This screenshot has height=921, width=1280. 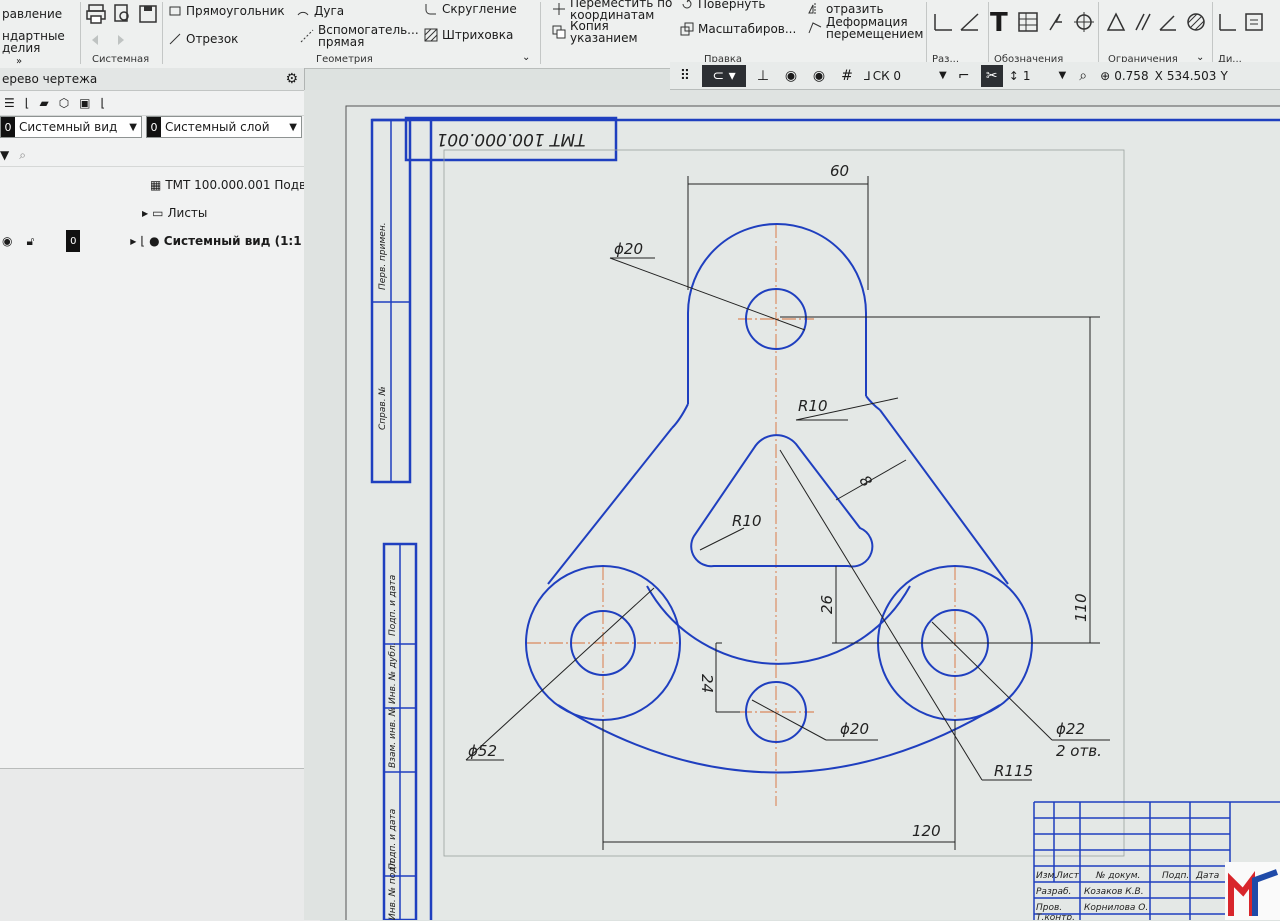 What do you see at coordinates (1049, 908) in the screenshot?
I see `tb-role-checker: Пров.` at bounding box center [1049, 908].